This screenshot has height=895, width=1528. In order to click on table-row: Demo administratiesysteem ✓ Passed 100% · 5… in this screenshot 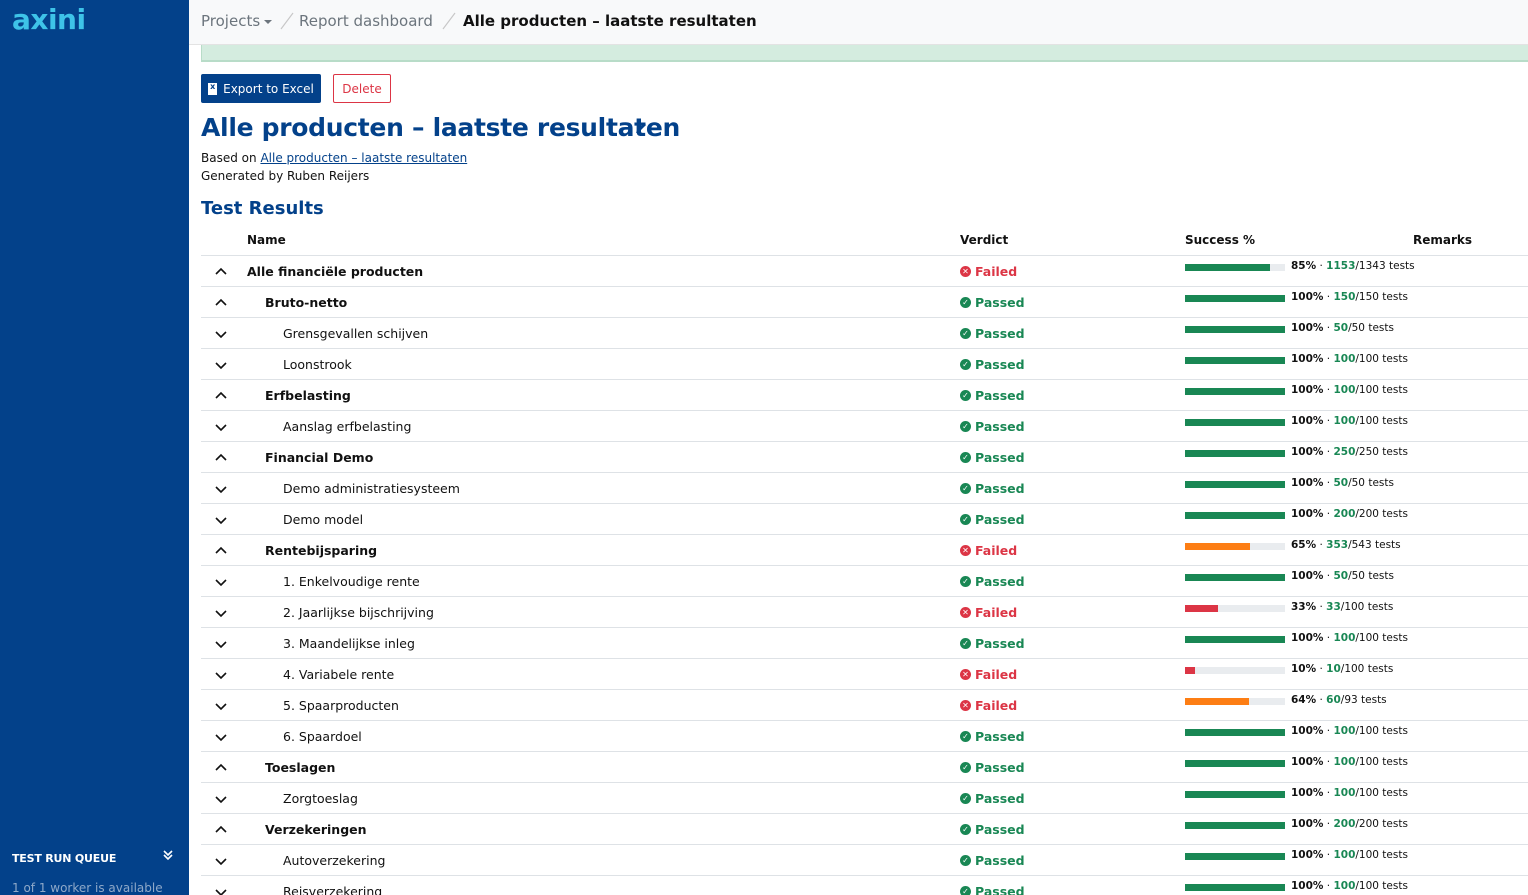, I will do `click(864, 488)`.